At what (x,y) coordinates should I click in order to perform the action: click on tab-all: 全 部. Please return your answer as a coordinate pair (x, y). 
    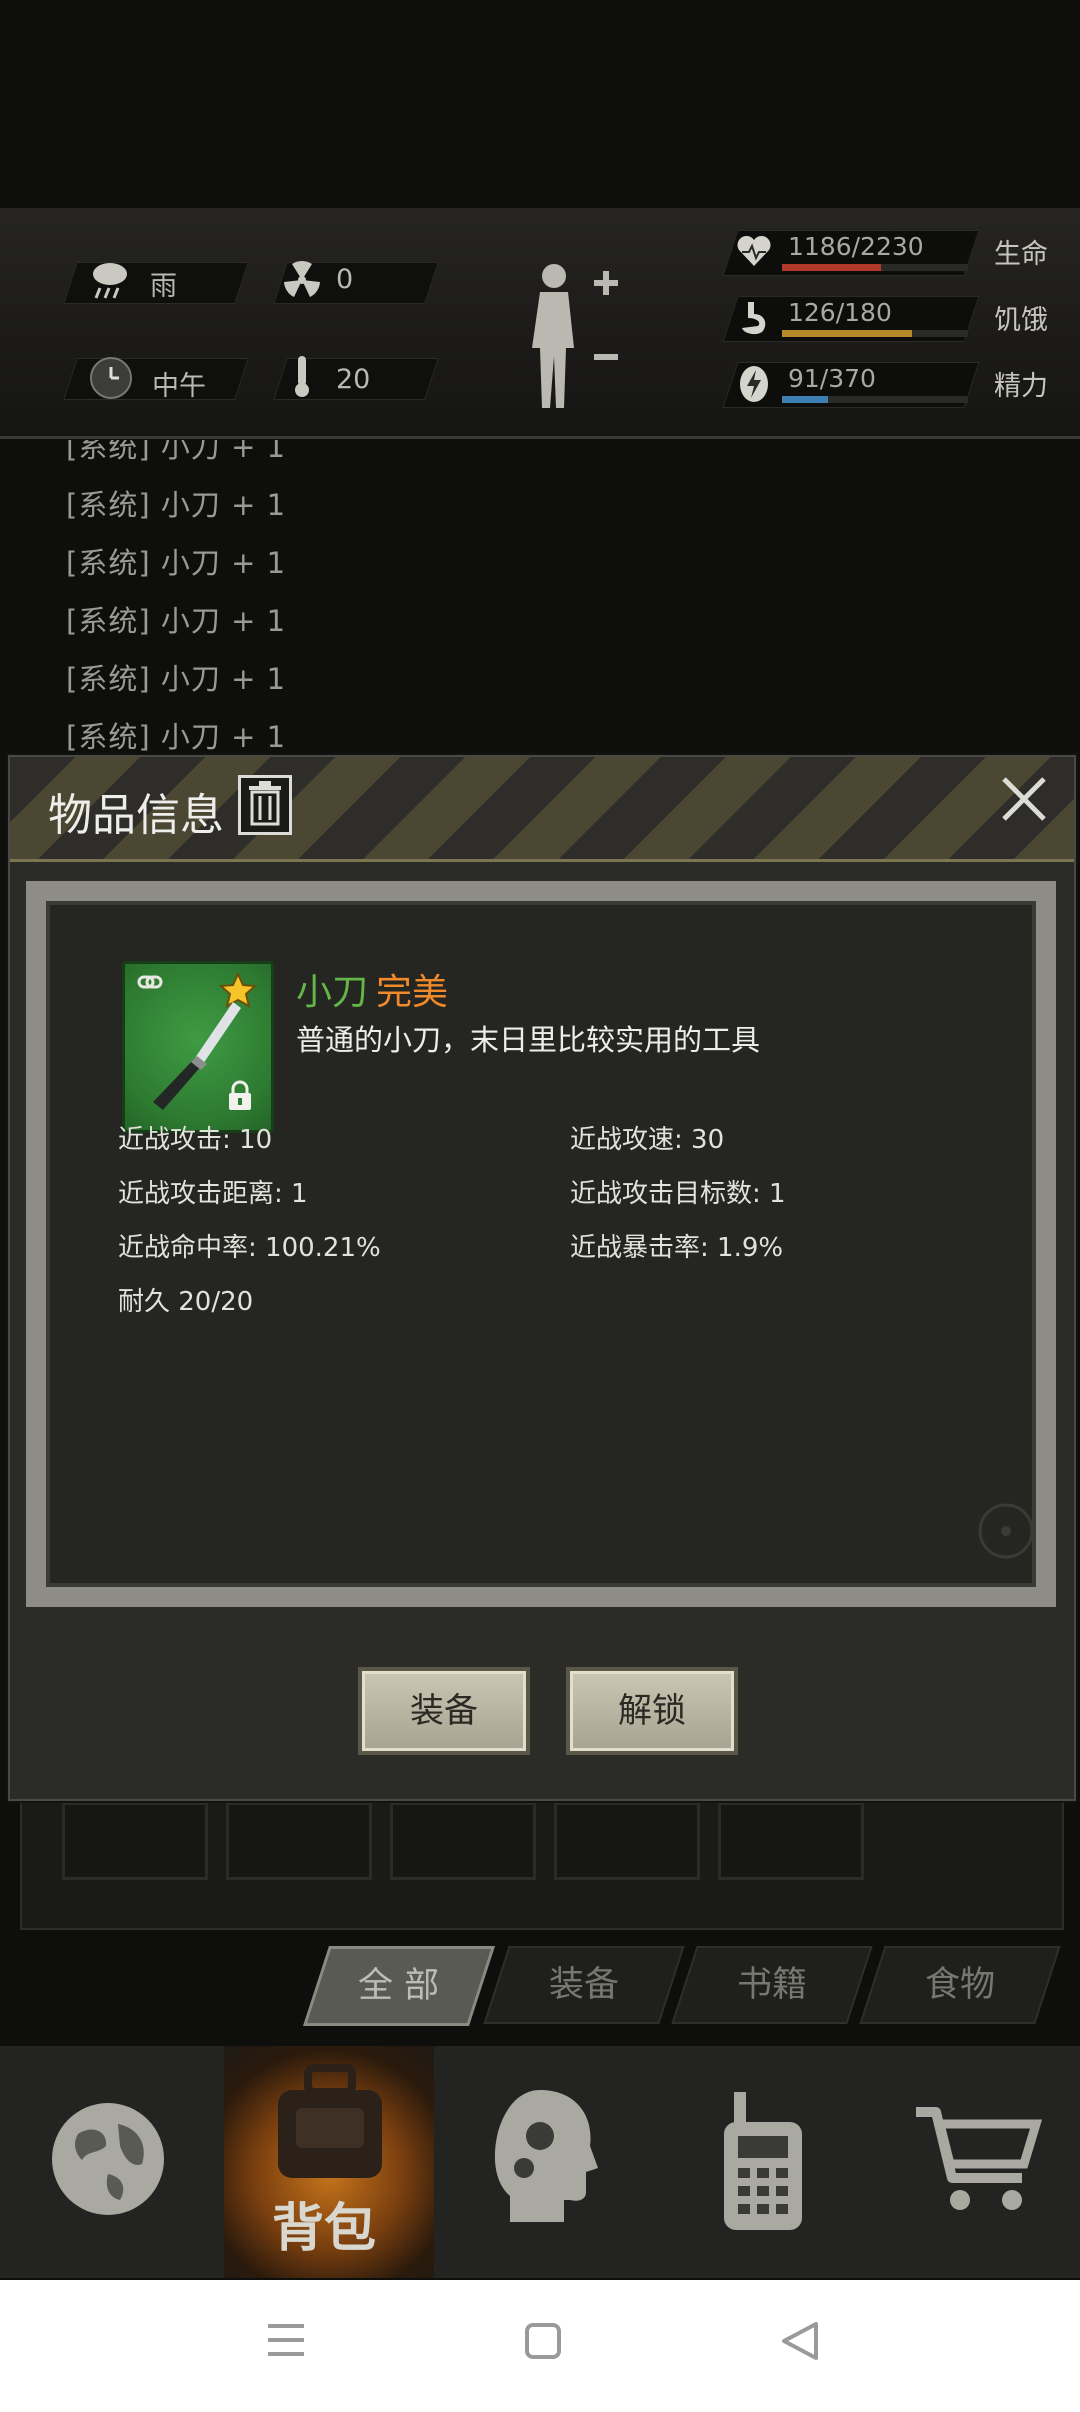
    Looking at the image, I should click on (399, 1986).